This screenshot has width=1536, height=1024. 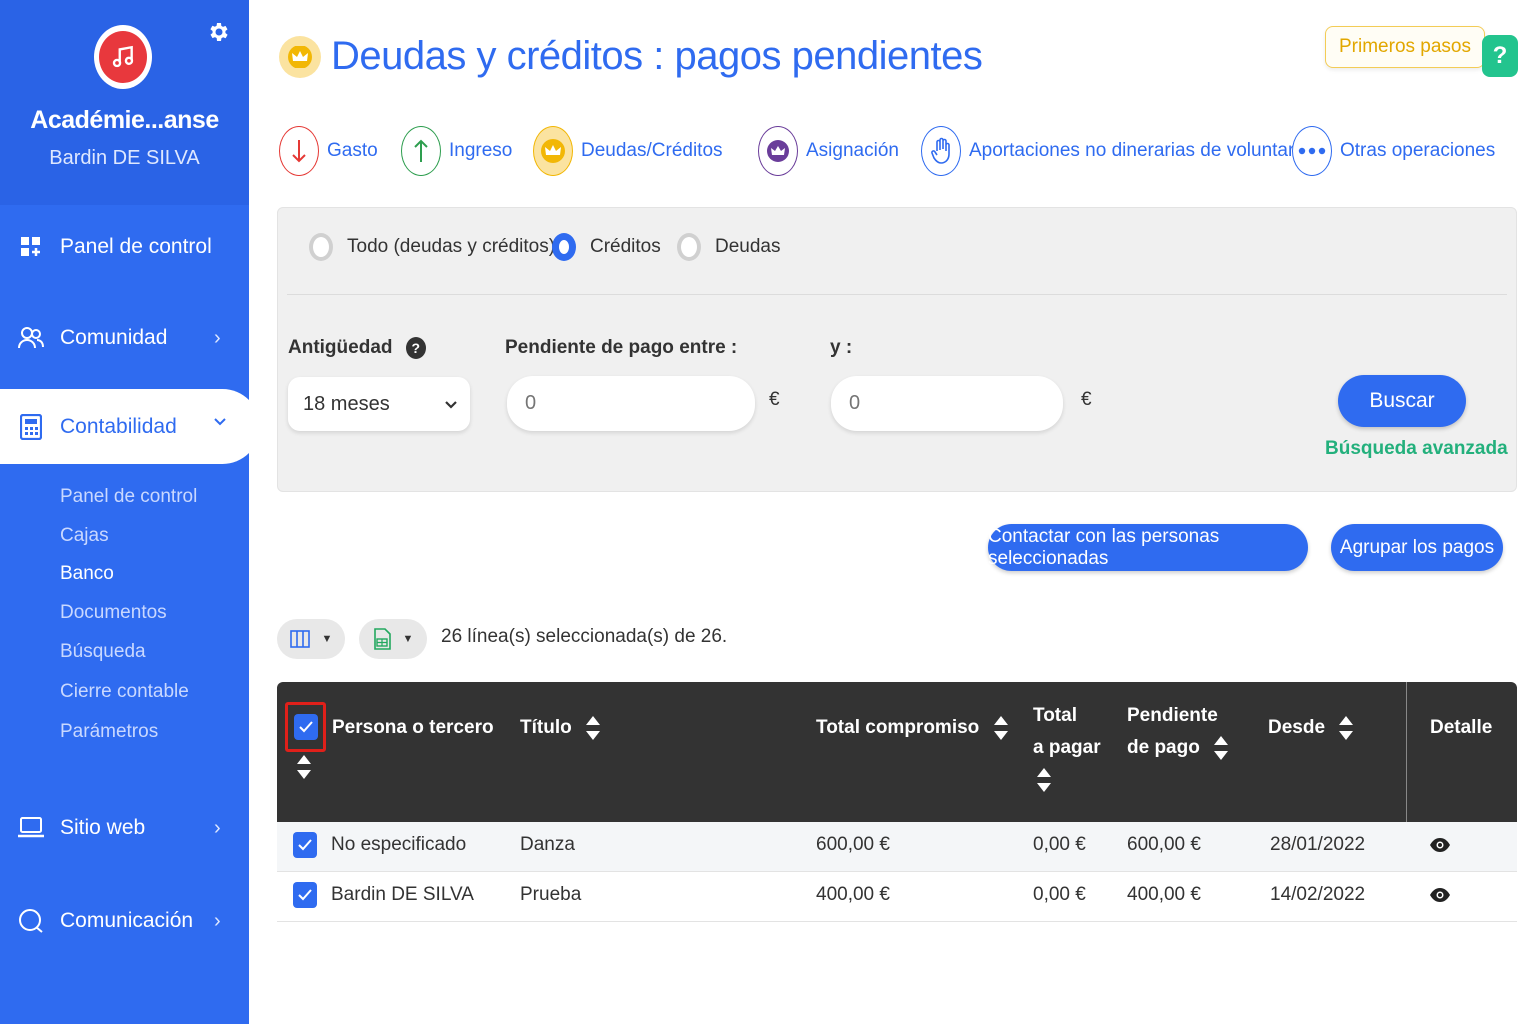 What do you see at coordinates (402, 894) in the screenshot?
I see `cell-persona: Bardin DE SILVA` at bounding box center [402, 894].